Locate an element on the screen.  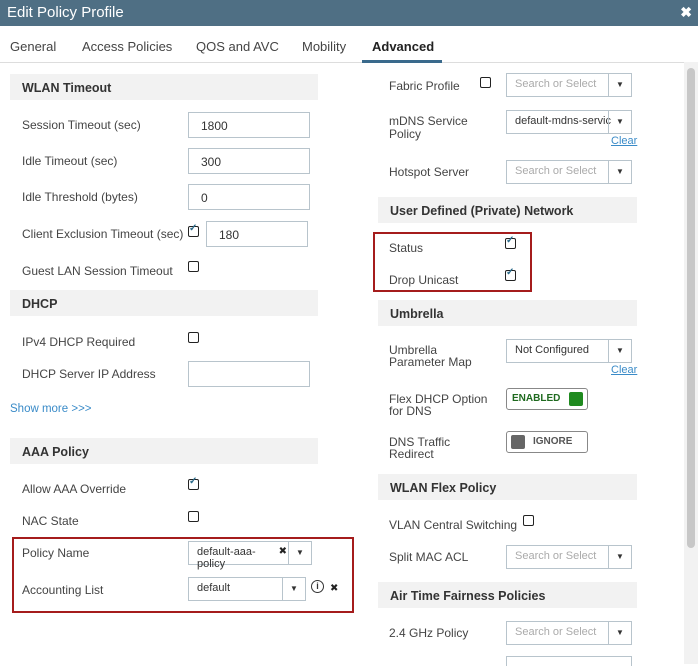
umbrella-param-map-label: Umbrella Parameter Map is located at coordinates (430, 356).